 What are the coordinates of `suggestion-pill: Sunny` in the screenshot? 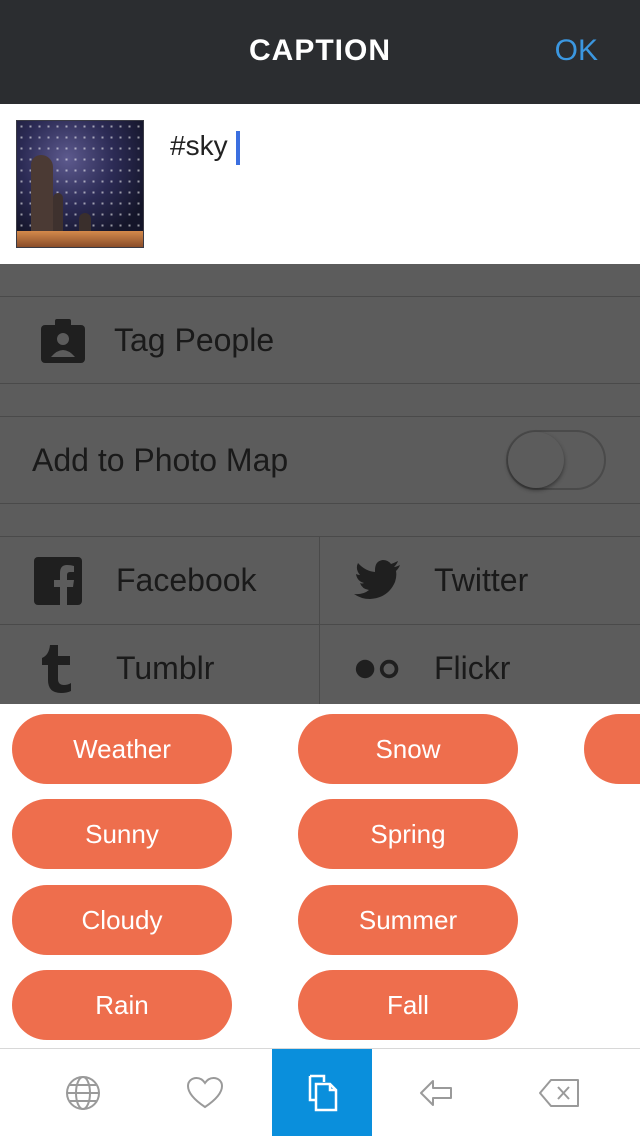 It's located at (122, 834).